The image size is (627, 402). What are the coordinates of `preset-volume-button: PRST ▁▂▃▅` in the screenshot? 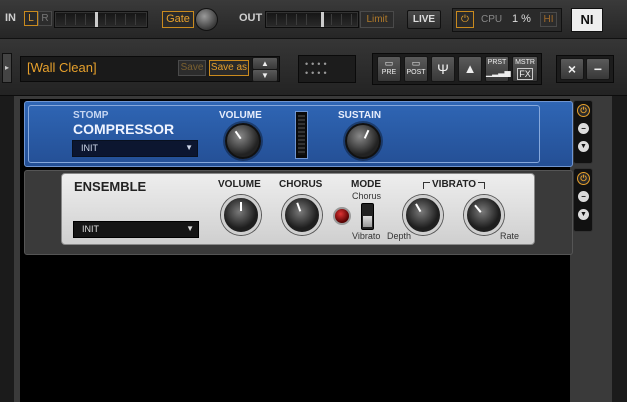 It's located at (498, 69).